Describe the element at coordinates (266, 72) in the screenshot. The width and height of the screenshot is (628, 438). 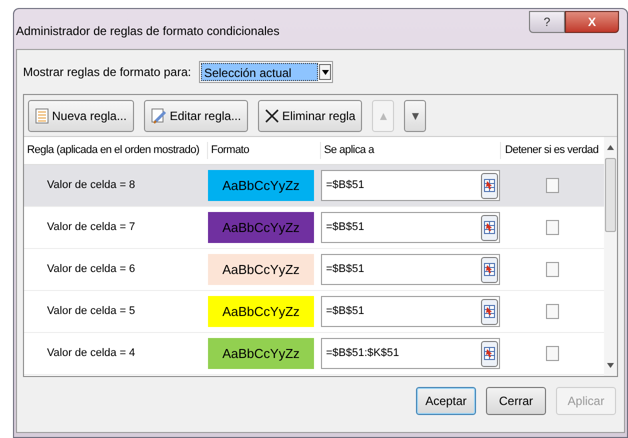
I see `filter-dropdown: Selección actual` at that location.